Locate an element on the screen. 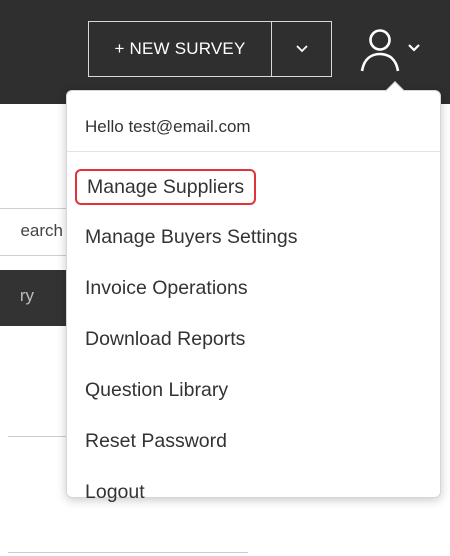 Image resolution: width=450 pixels, height=556 pixels. user-menu-button is located at coordinates (396, 50).